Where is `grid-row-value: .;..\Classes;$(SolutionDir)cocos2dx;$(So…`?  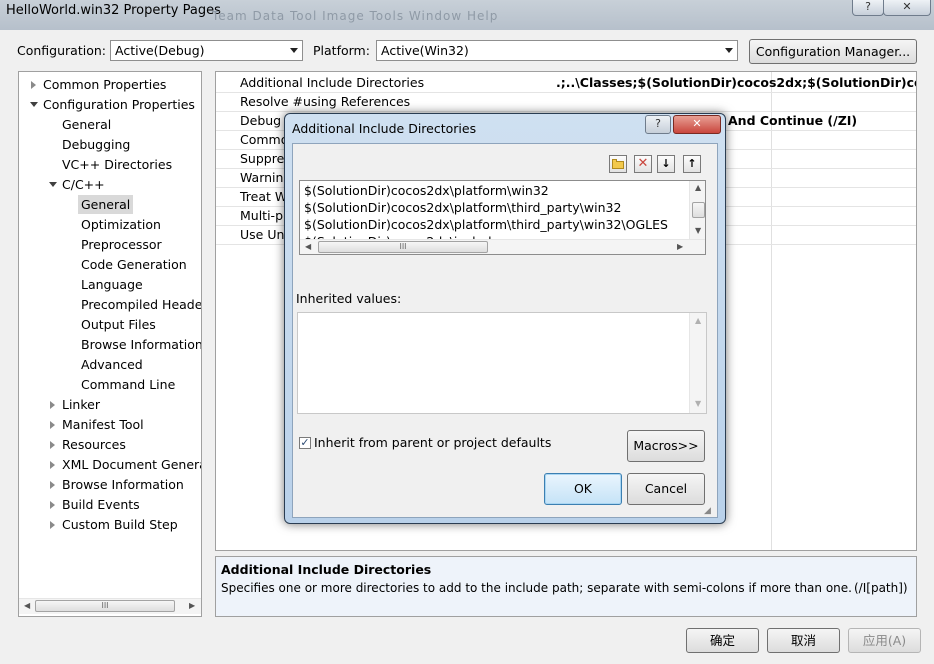 grid-row-value: .;..\Classes;$(SolutionDir)cocos2dx;$(So… is located at coordinates (736, 82).